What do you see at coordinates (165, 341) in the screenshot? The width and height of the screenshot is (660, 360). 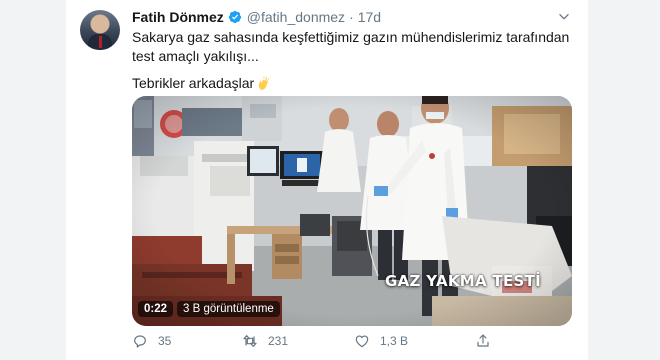 I see `reply-count: 35` at bounding box center [165, 341].